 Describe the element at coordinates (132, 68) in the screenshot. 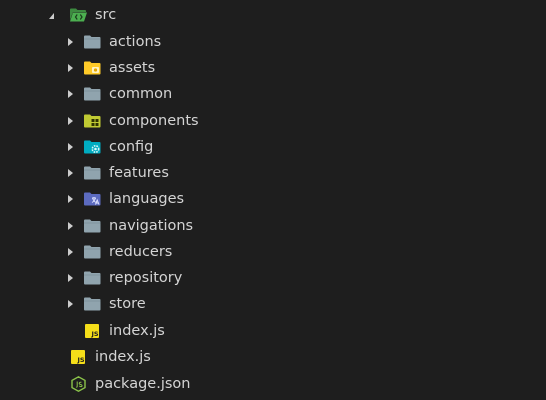

I see `tree-item-label: assets` at that location.